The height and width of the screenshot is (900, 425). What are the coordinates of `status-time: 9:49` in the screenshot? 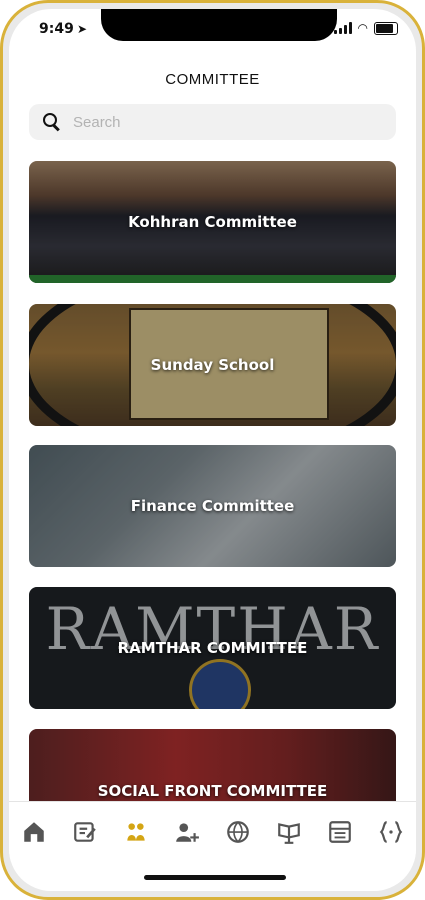 It's located at (56, 29).